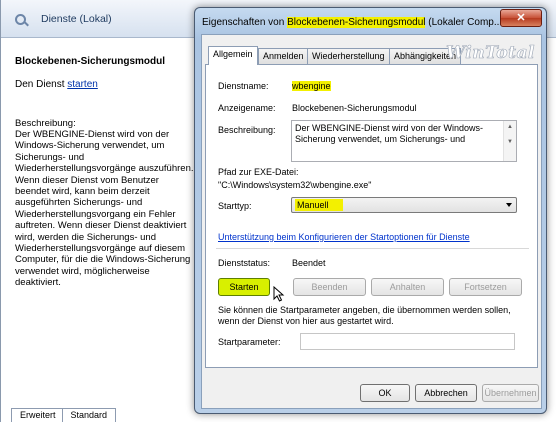 The image size is (556, 422). I want to click on cancel-button: Abbrechen, so click(446, 393).